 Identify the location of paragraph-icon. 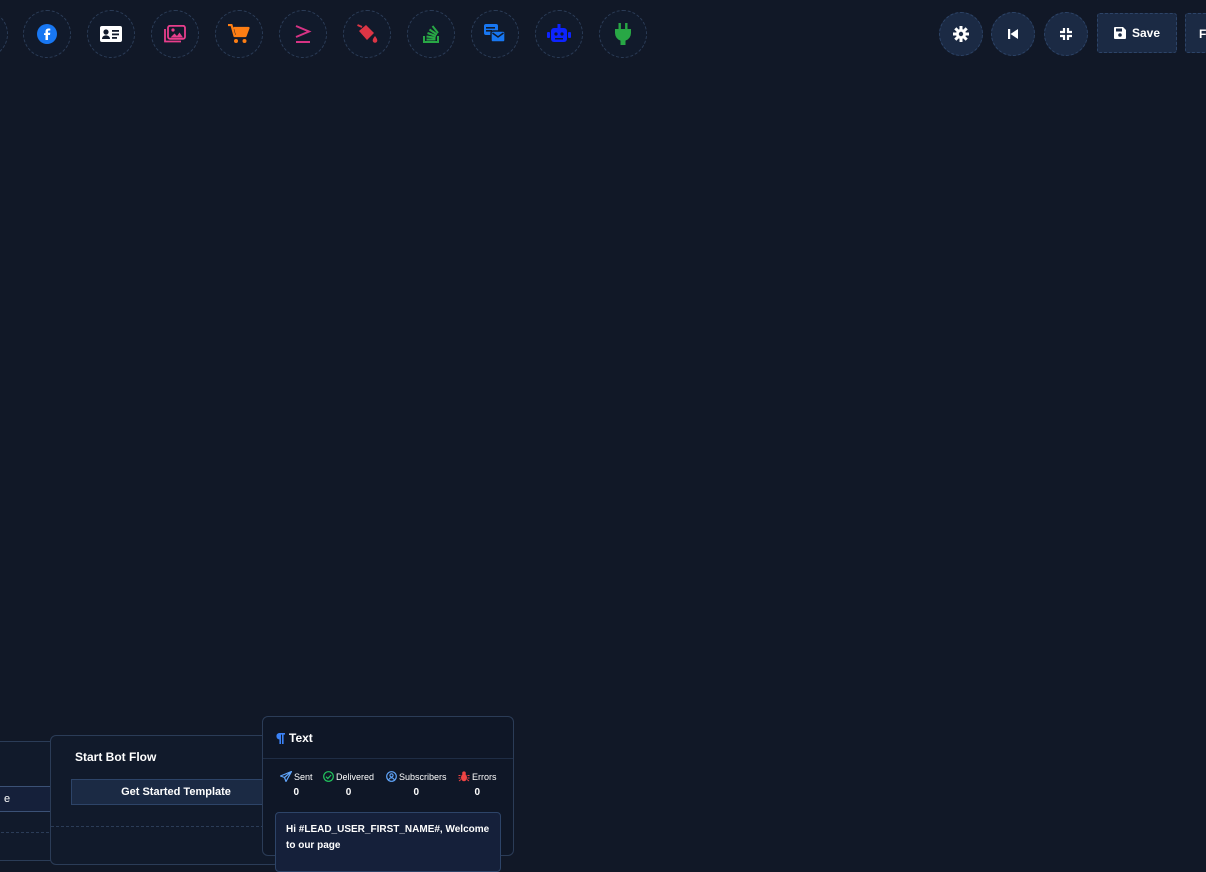
(280, 738).